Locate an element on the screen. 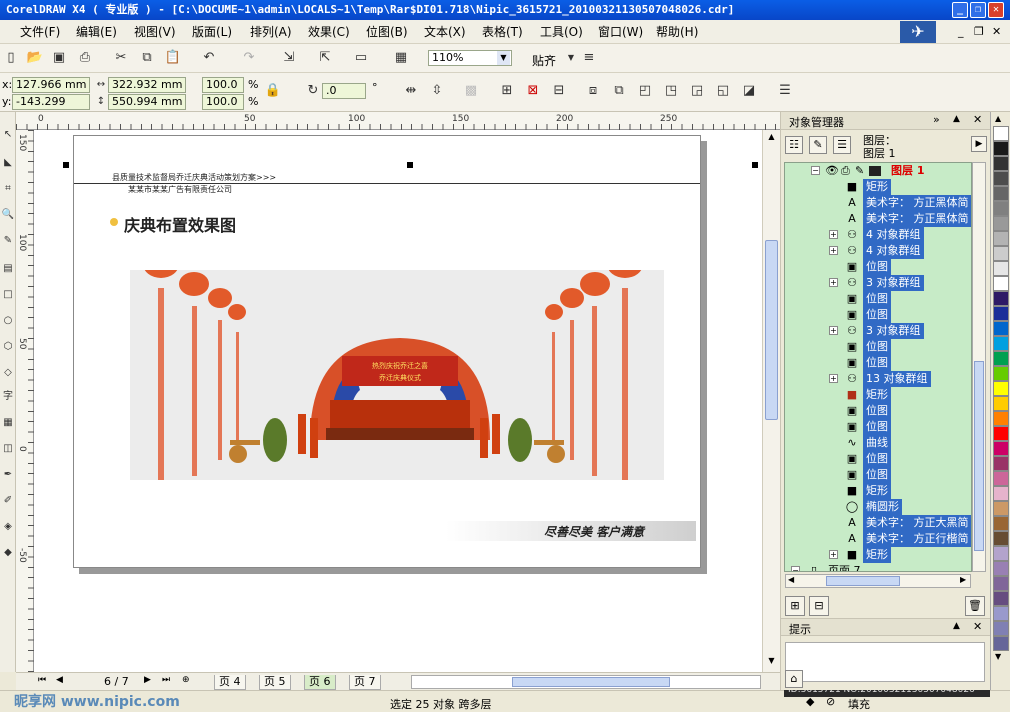  printable-icon: ⎙ is located at coordinates (845, 171).